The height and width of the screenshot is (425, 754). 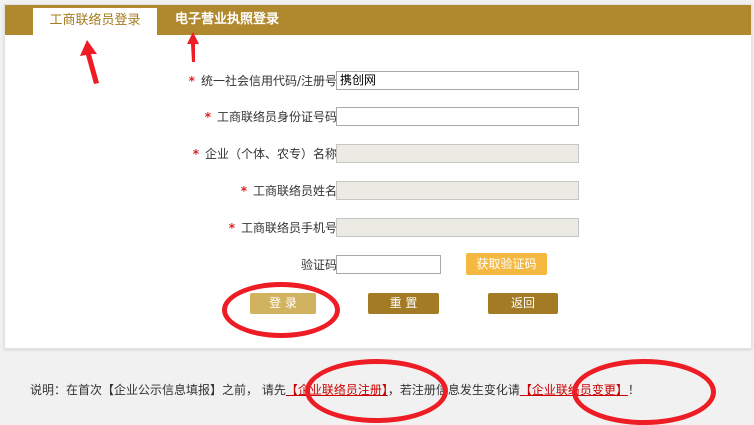 I want to click on liaison-name-label: * 工商联络员姓名, so click(x=288, y=191).